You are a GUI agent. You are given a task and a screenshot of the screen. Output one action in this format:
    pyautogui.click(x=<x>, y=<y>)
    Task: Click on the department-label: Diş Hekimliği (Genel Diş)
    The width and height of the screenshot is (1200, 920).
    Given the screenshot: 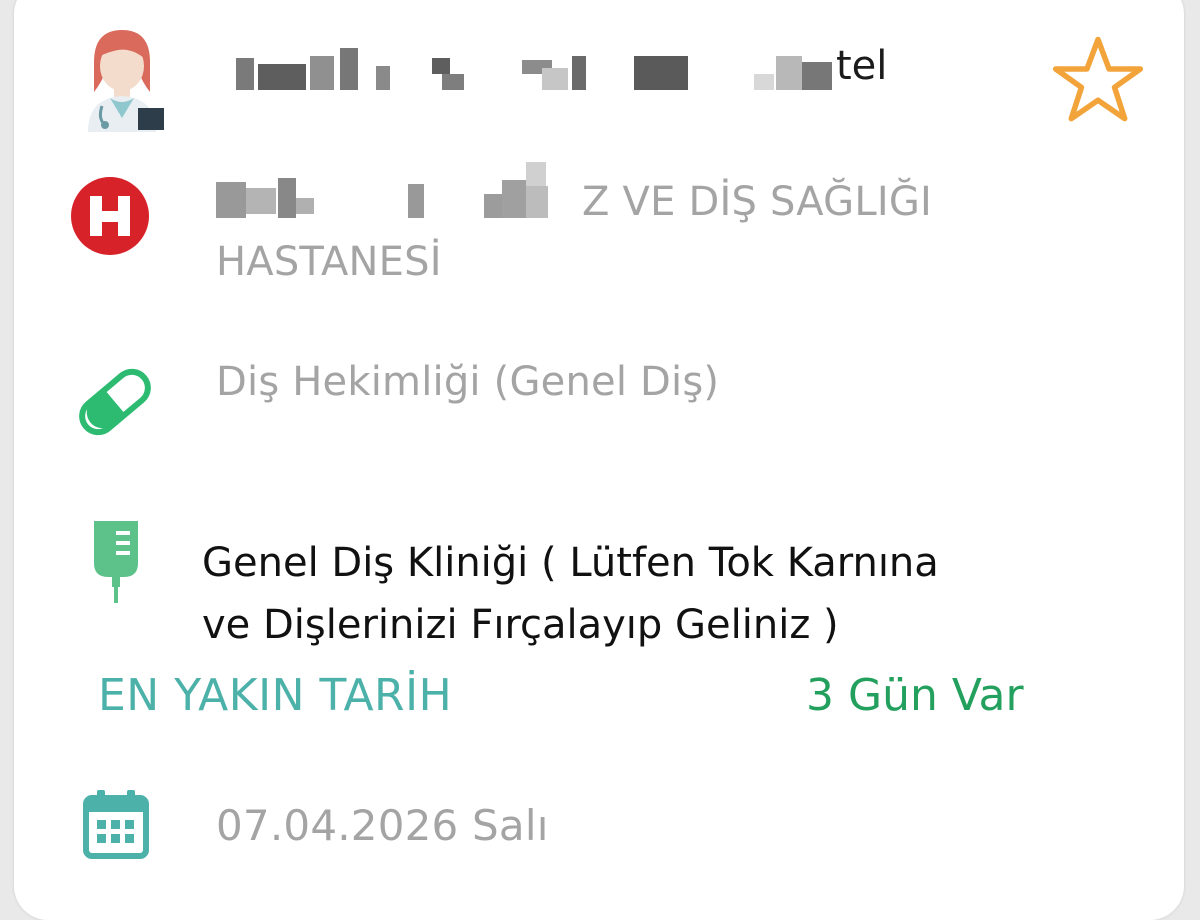 What is the action you would take?
    pyautogui.click(x=468, y=382)
    